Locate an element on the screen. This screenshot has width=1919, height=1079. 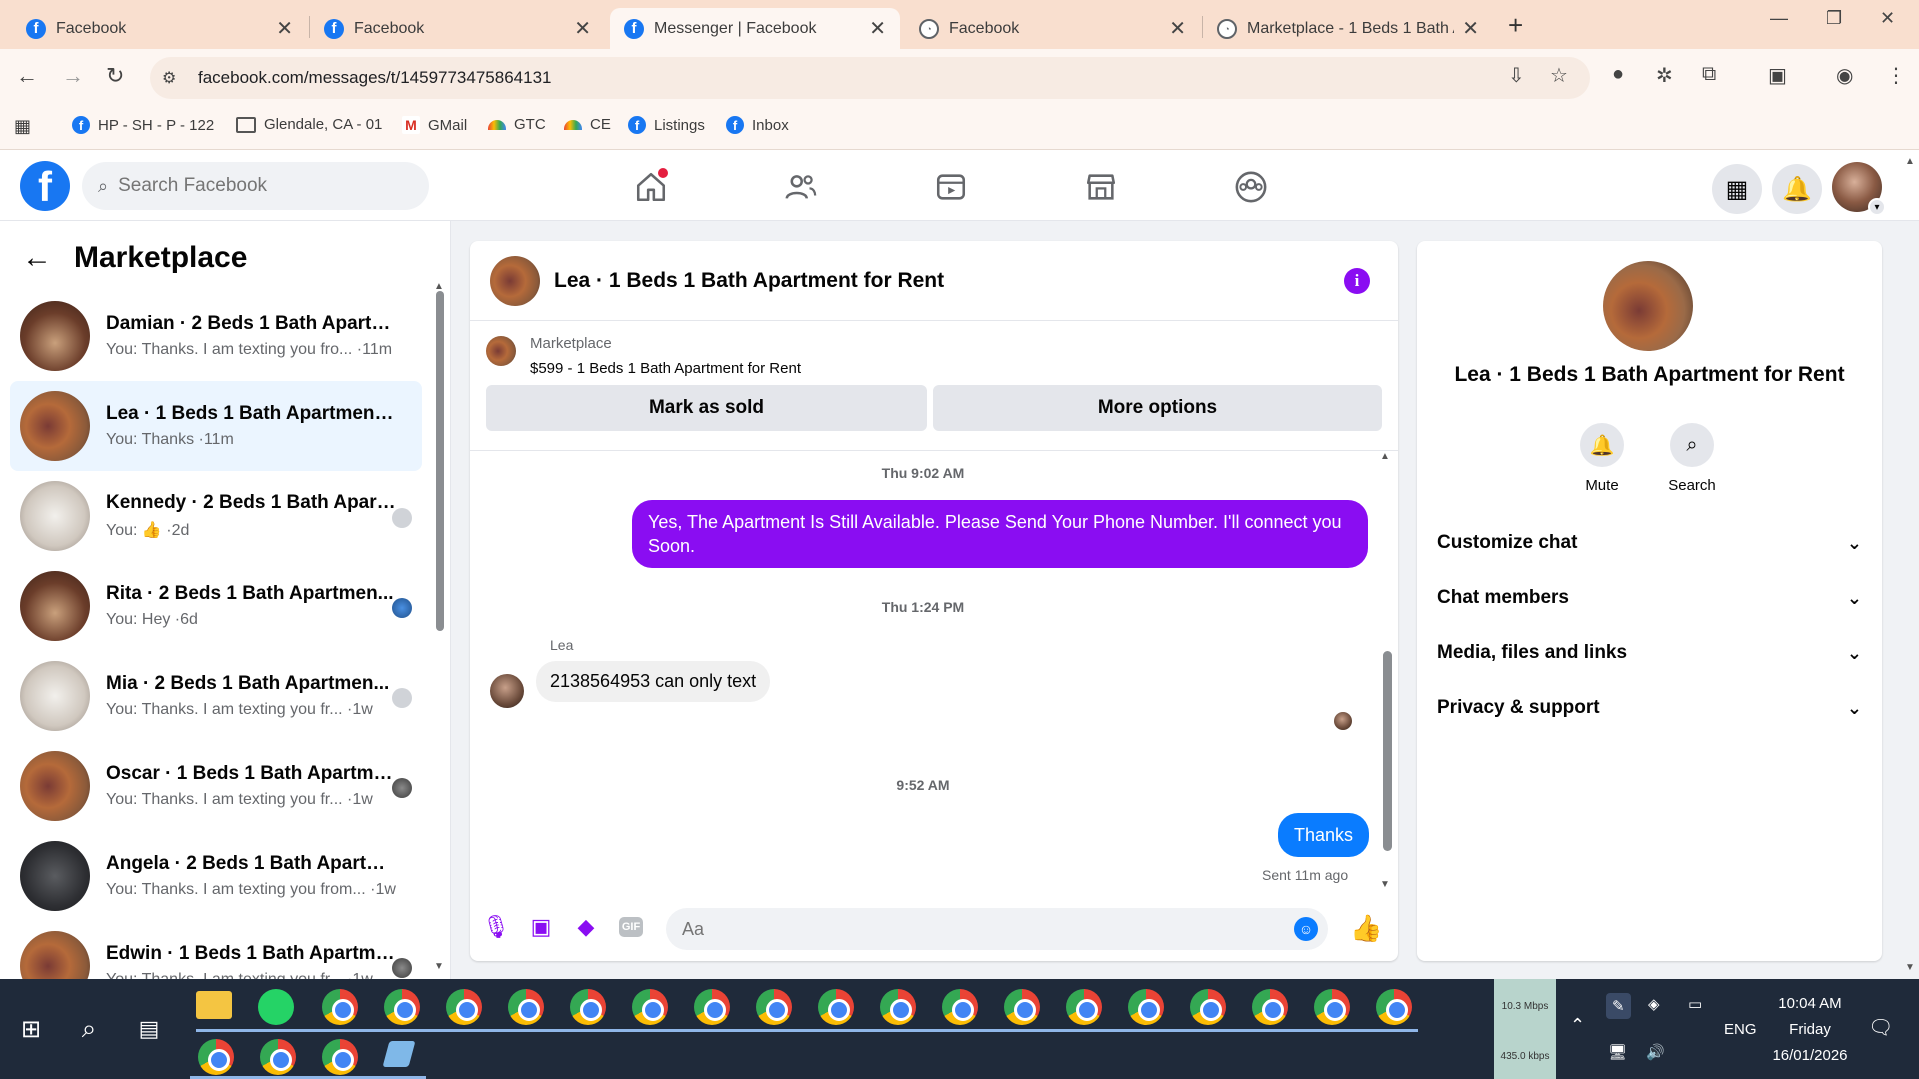
outgoing-message: Thanks is located at coordinates (1324, 835).